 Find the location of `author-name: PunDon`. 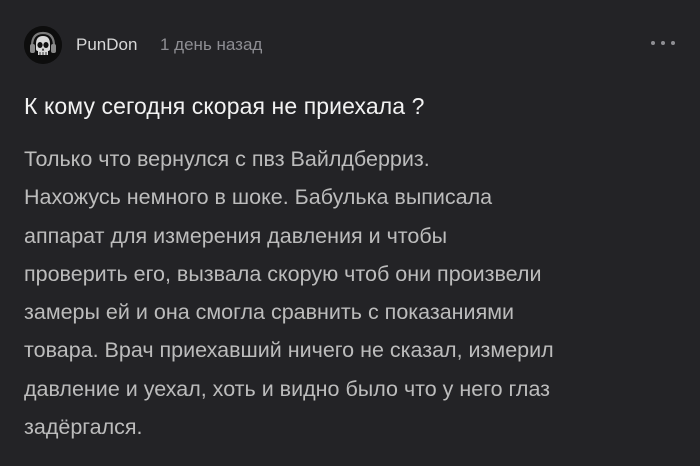

author-name: PunDon is located at coordinates (106, 45).